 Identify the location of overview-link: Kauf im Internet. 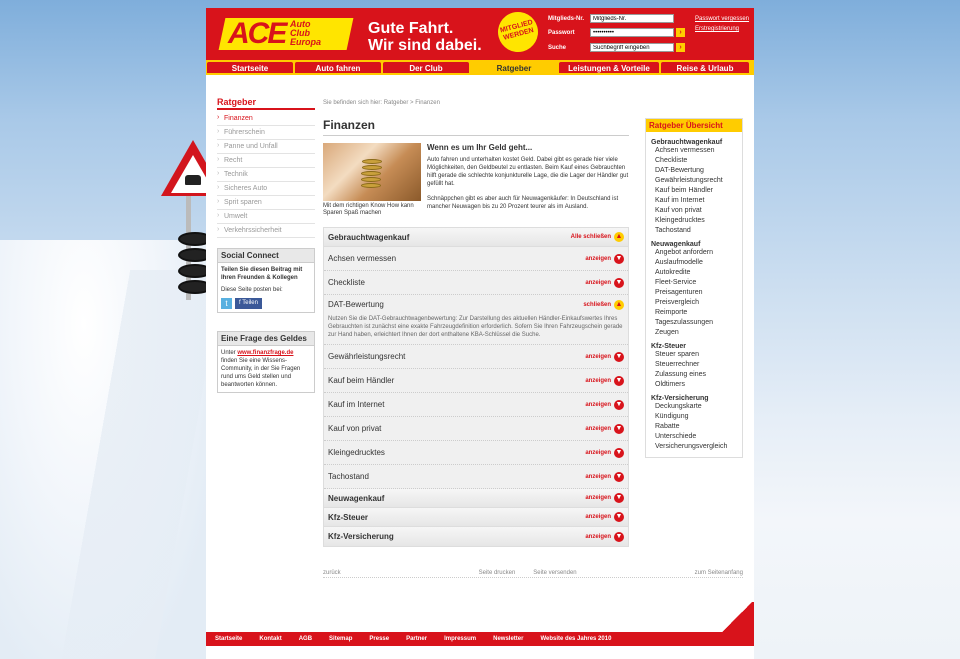
(694, 201).